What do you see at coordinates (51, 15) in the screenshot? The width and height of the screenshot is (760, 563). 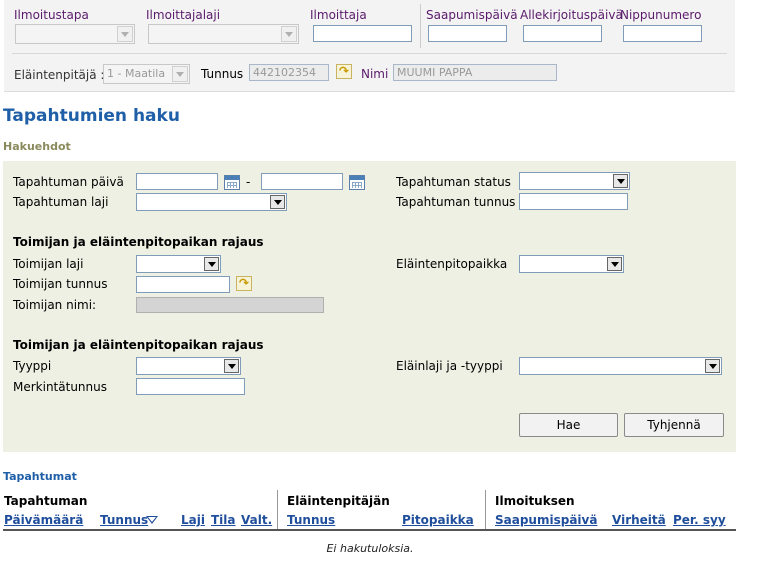 I see `ilmoitustapa-label: Ilmoitustapa` at bounding box center [51, 15].